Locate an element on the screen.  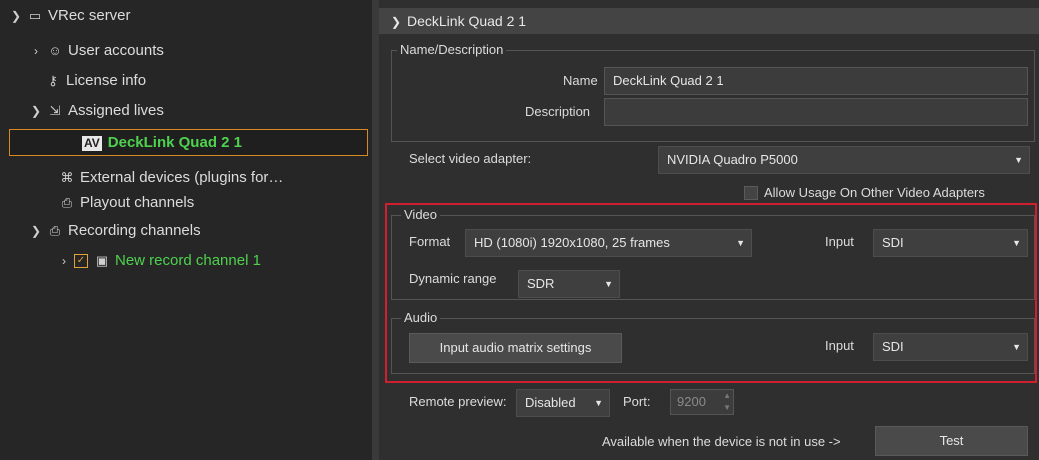
format-label: Format is located at coordinates (430, 241).